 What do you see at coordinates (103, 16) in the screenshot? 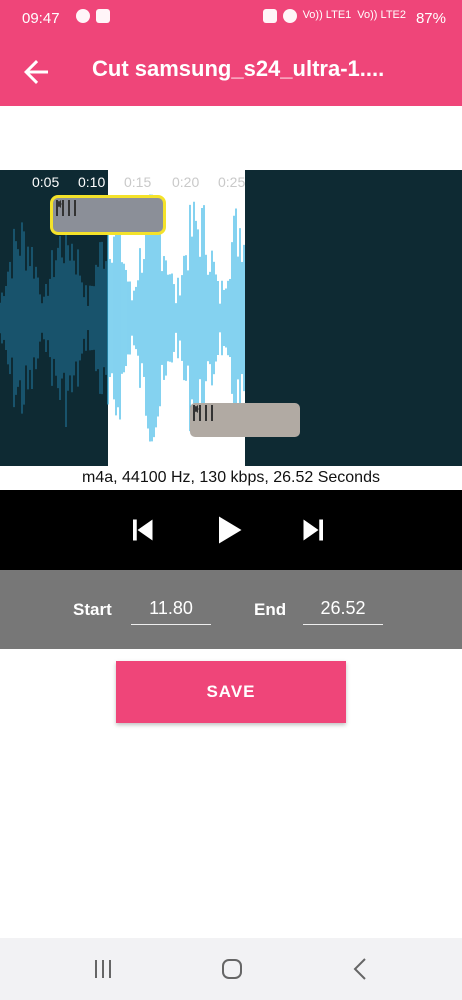
I see `gallery-icon` at bounding box center [103, 16].